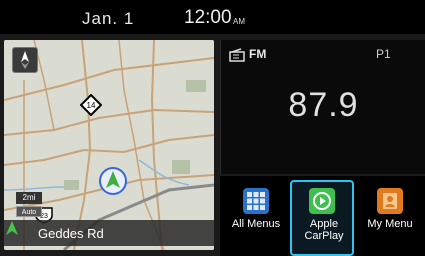 The height and width of the screenshot is (256, 425). Describe the element at coordinates (256, 201) in the screenshot. I see `grid-icon` at that location.